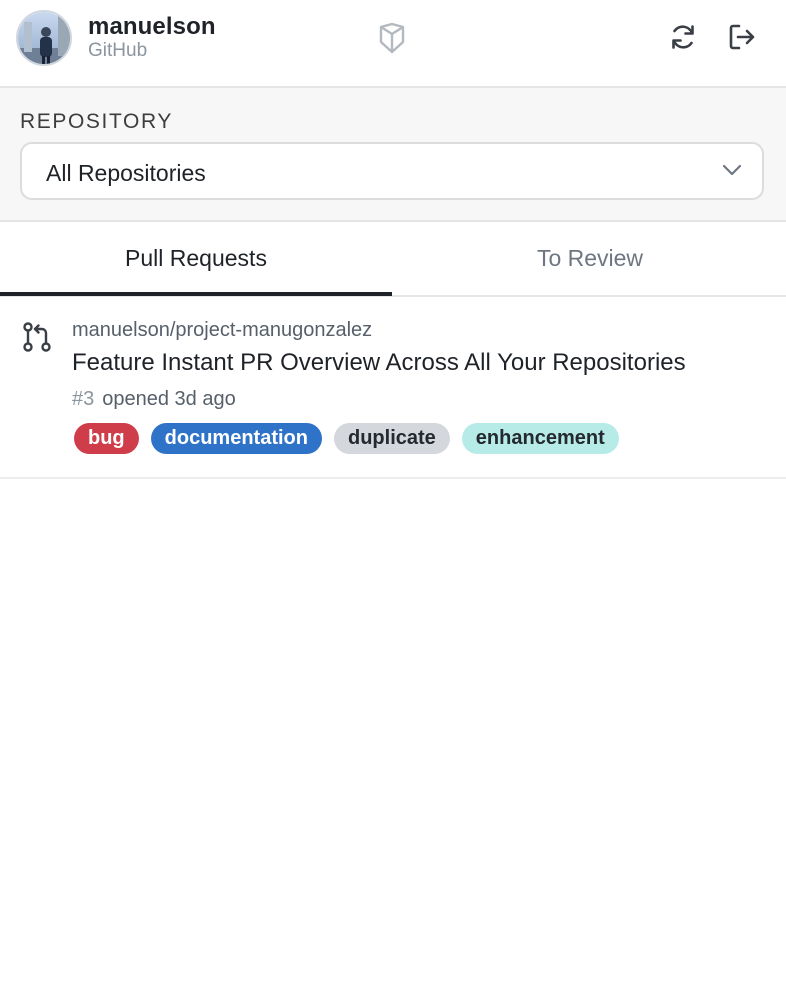 Image resolution: width=786 pixels, height=984 pixels. What do you see at coordinates (106, 438) in the screenshot?
I see `label-bug: bug` at bounding box center [106, 438].